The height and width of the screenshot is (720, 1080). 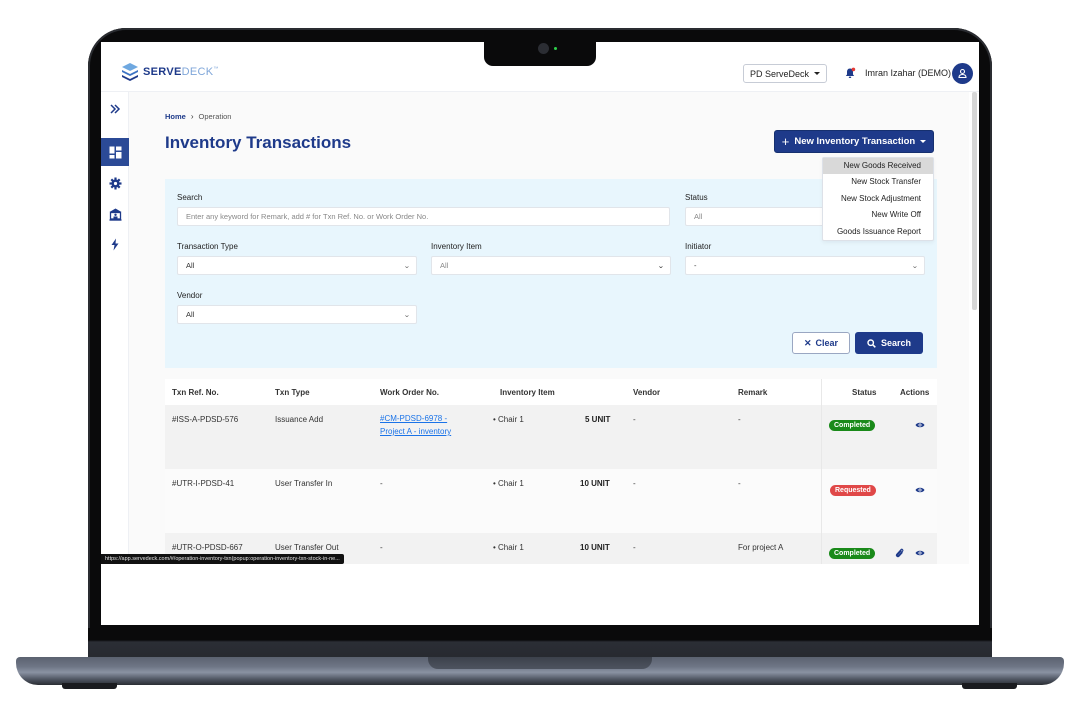 I want to click on new-inventory-transaction-label: New Inventory Transaction, so click(x=855, y=141).